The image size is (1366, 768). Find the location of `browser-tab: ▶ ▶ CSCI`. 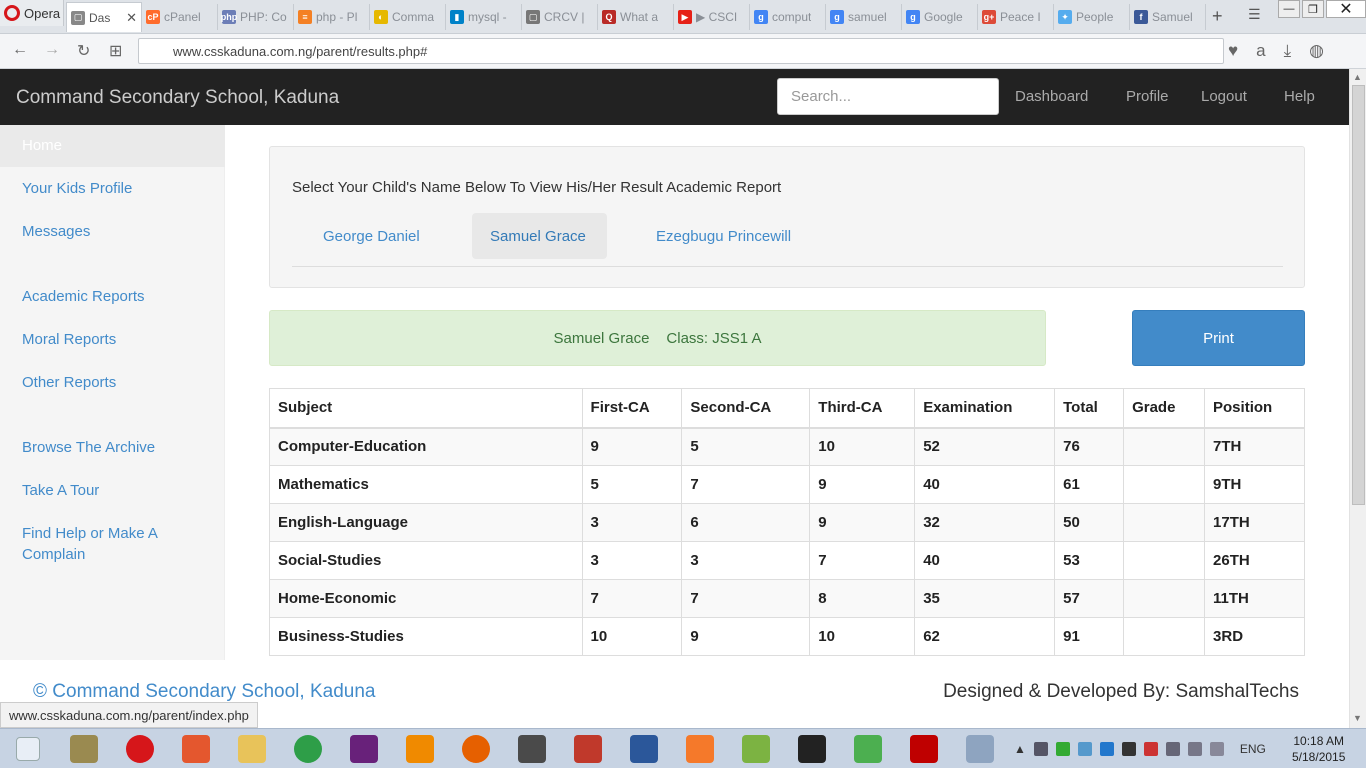

browser-tab: ▶ ▶ CSCI is located at coordinates (712, 17).